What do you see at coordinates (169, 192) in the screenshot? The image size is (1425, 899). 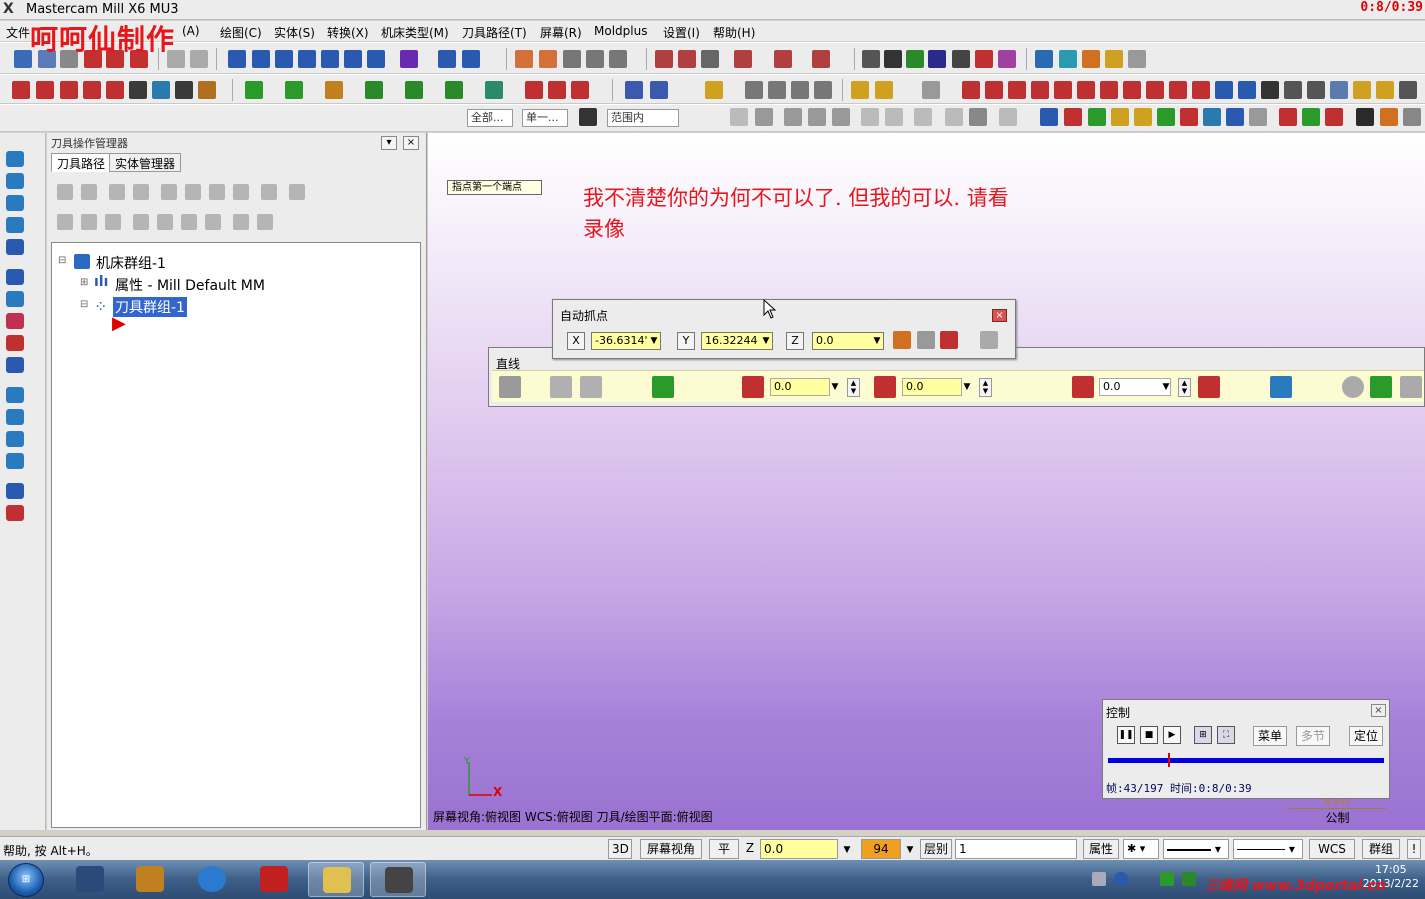 I see `backplot-icon` at bounding box center [169, 192].